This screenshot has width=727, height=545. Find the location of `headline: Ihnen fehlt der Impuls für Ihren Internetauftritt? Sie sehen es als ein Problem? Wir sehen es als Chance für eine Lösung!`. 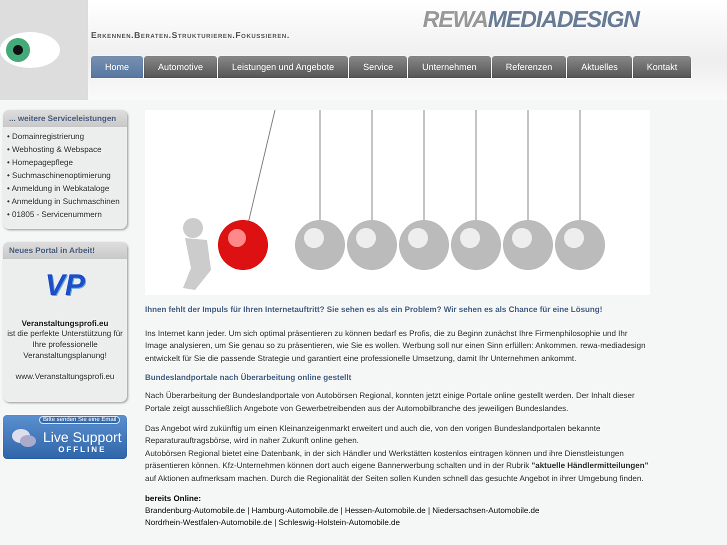

headline: Ihnen fehlt der Impuls für Ihren Internetauftritt? Sie sehen es als ein Problem? Wir sehen es als Chance für eine Lösung! is located at coordinates (374, 309).